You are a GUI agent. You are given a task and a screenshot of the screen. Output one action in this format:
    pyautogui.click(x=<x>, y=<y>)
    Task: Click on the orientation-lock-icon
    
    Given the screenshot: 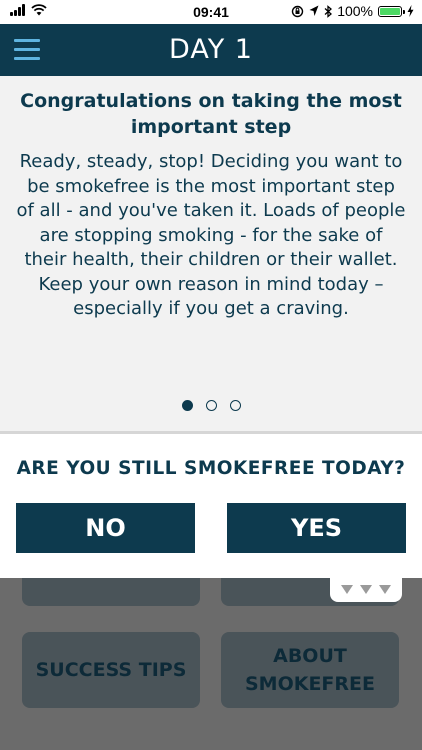 What is the action you would take?
    pyautogui.click(x=297, y=11)
    